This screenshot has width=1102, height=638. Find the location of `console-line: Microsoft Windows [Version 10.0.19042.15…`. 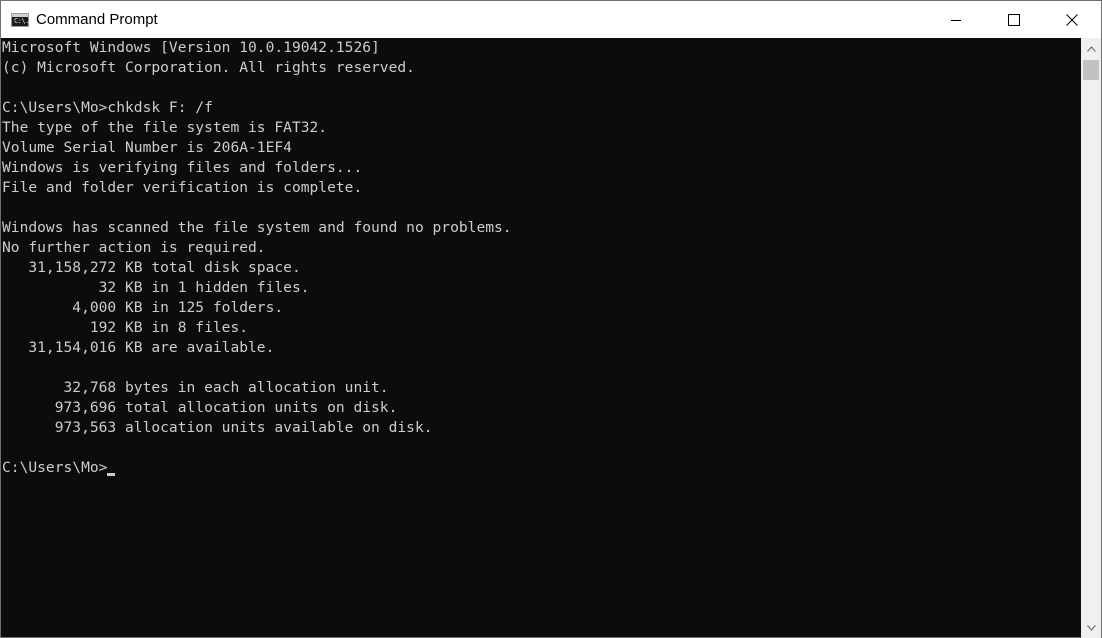

console-line: Microsoft Windows [Version 10.0.19042.15… is located at coordinates (191, 47).